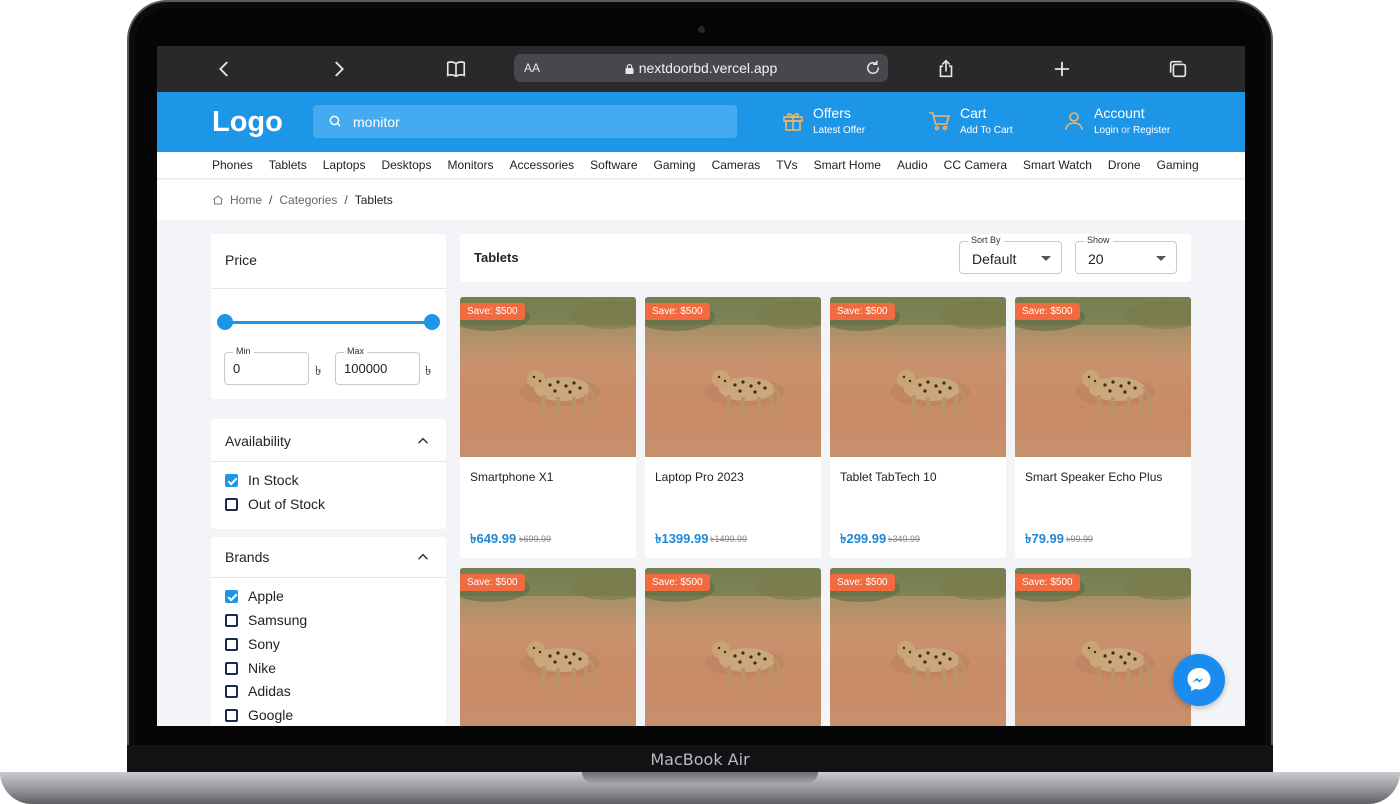 This screenshot has width=1400, height=804. What do you see at coordinates (328, 577) in the screenshot?
I see `divider` at bounding box center [328, 577].